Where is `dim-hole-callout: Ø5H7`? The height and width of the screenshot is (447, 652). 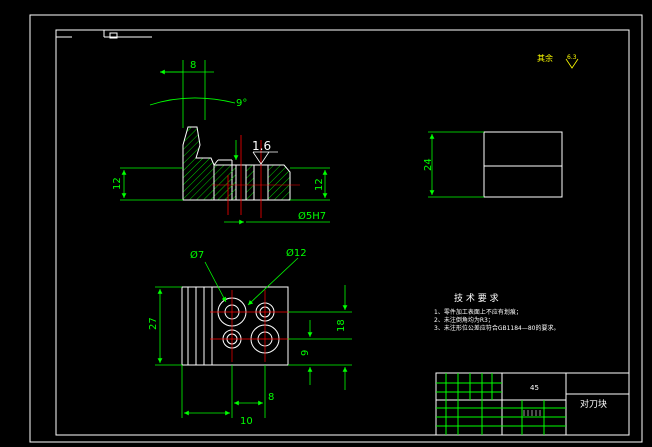 dim-hole-callout: Ø5H7 is located at coordinates (312, 216).